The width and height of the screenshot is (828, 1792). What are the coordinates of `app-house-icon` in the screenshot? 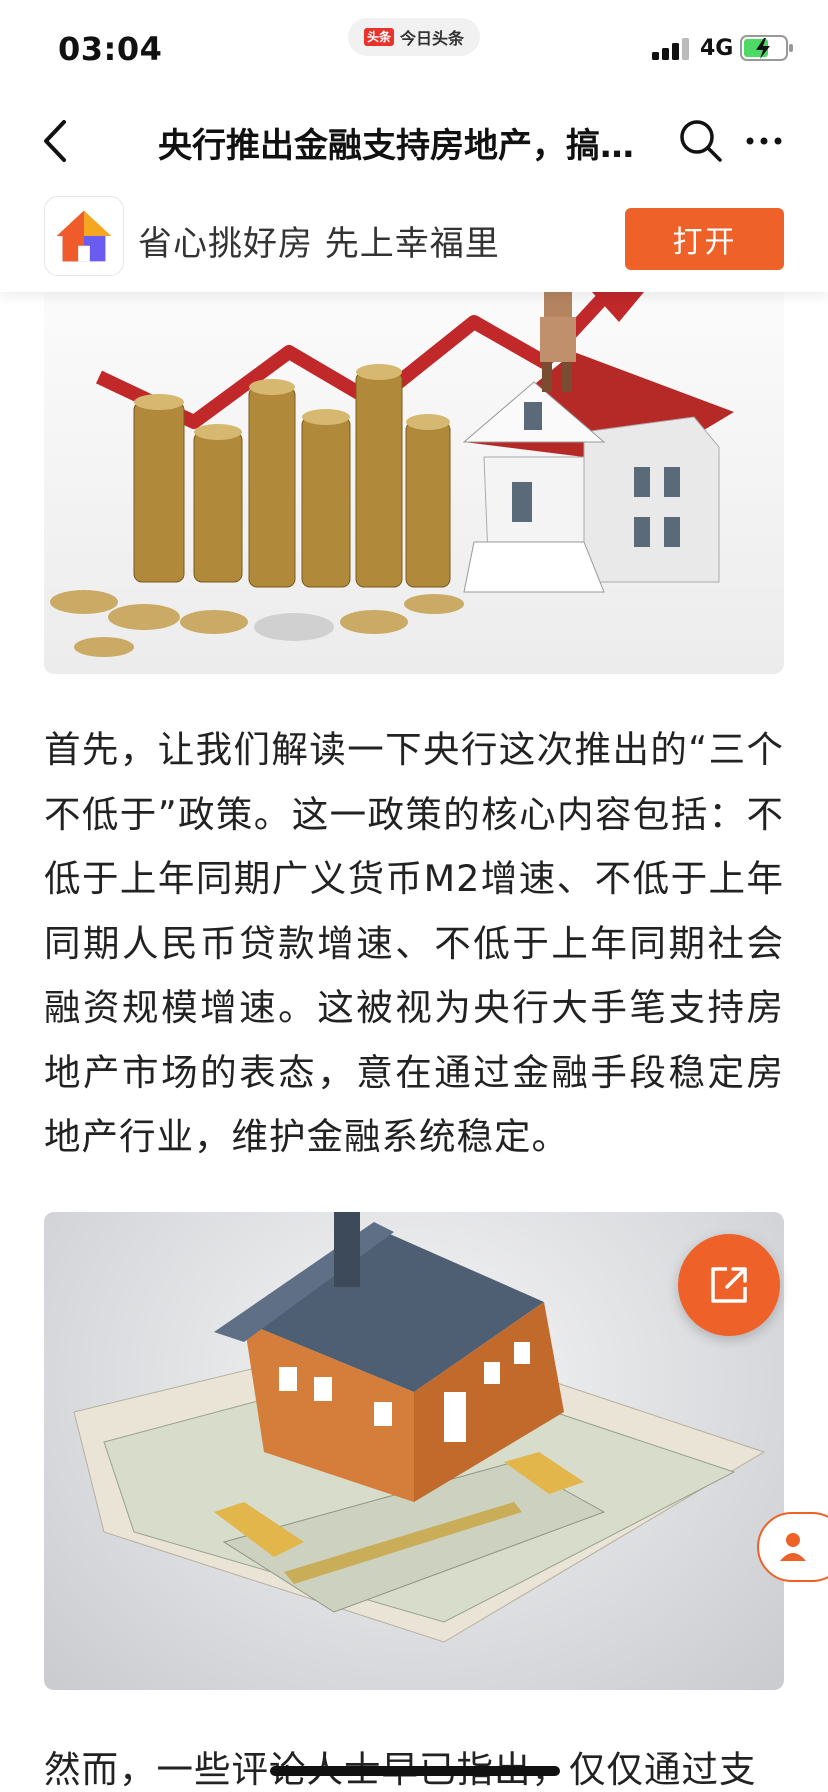 It's located at (84, 236).